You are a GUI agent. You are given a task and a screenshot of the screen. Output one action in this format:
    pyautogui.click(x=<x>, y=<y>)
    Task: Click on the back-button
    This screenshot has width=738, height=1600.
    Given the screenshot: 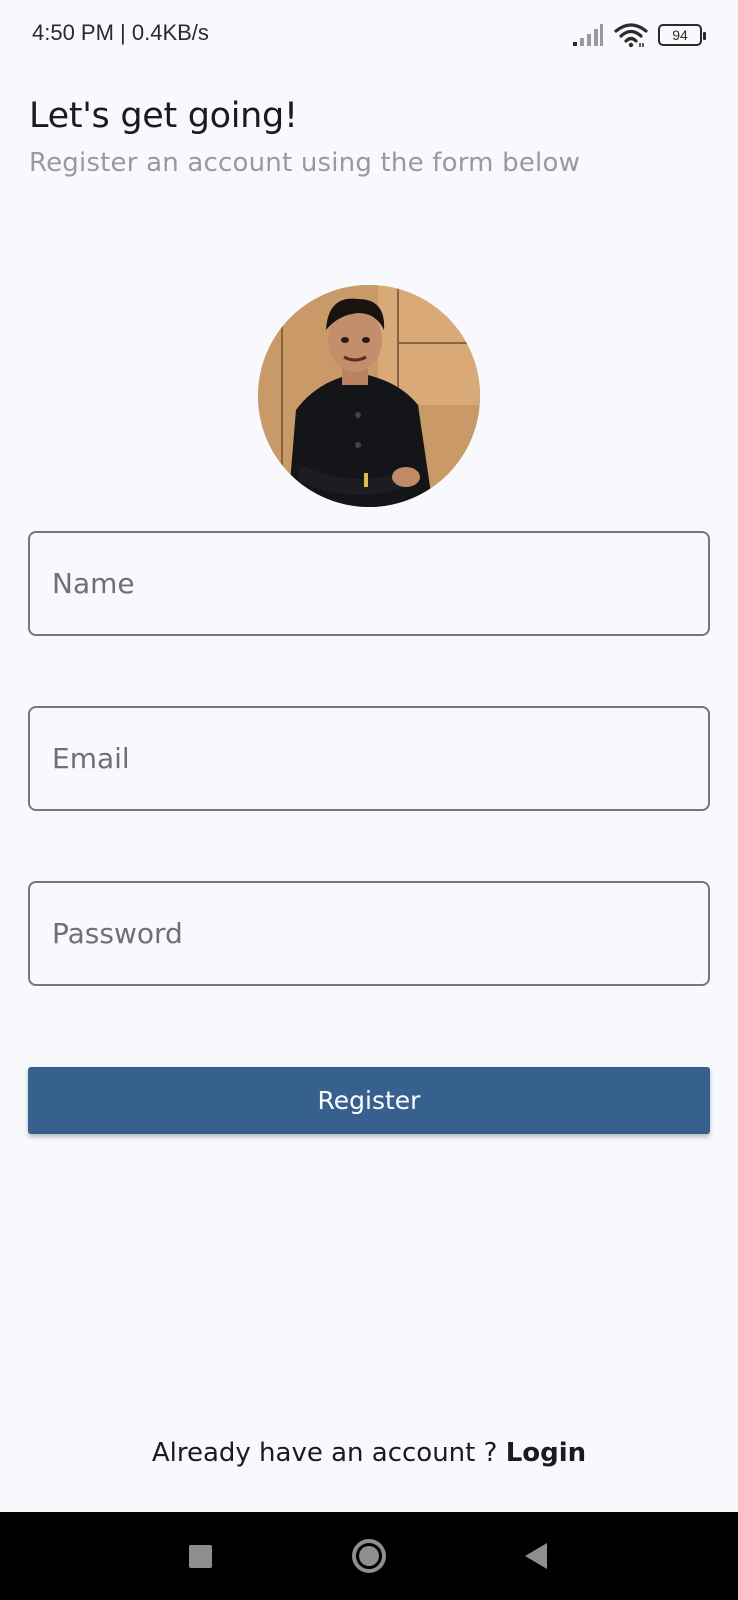 What is the action you would take?
    pyautogui.click(x=536, y=1556)
    